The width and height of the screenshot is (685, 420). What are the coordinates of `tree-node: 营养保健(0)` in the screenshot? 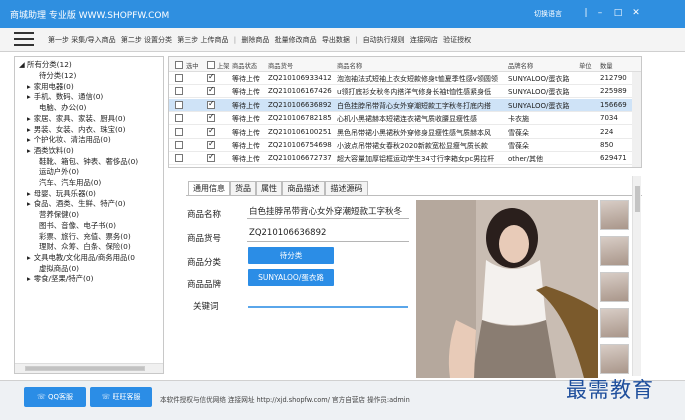 It's located at (59, 214).